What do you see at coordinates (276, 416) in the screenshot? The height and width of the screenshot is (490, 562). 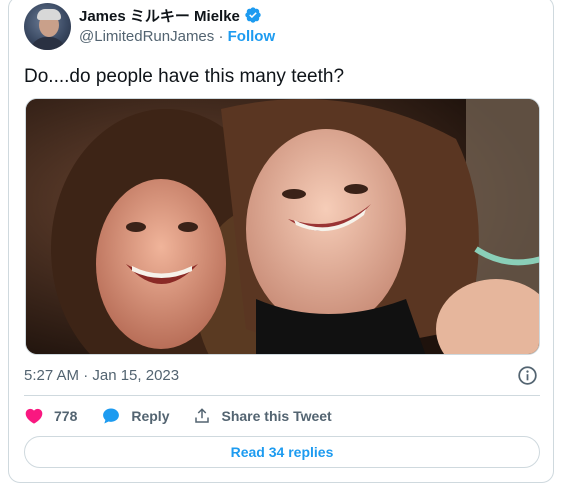 I see `share-label: Share this Tweet` at bounding box center [276, 416].